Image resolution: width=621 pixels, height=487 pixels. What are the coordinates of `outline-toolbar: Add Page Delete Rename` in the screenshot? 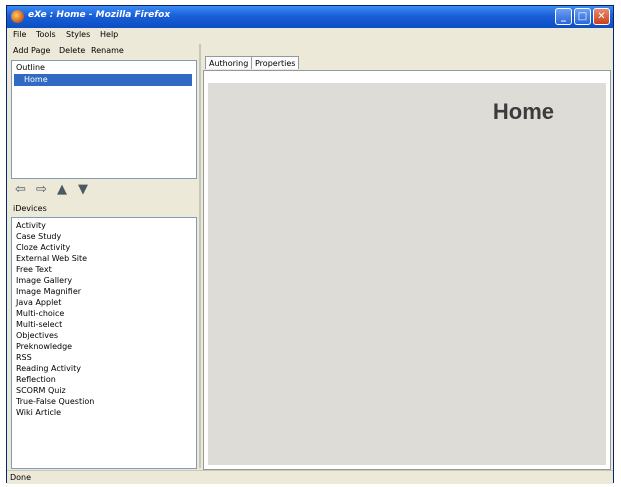 It's located at (104, 51).